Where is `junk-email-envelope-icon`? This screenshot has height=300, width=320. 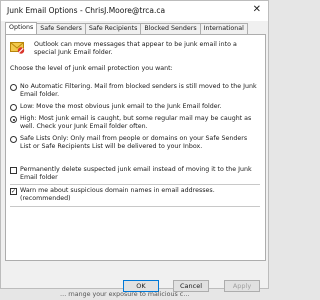
junk-email-envelope-icon is located at coordinates (17, 48).